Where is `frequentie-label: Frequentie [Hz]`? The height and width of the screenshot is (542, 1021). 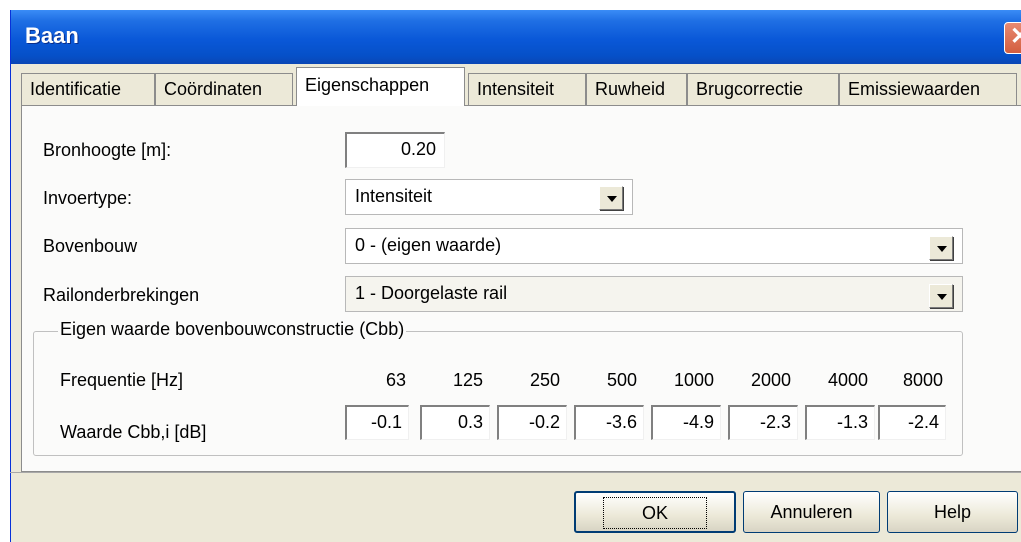 frequentie-label: Frequentie [Hz] is located at coordinates (122, 380).